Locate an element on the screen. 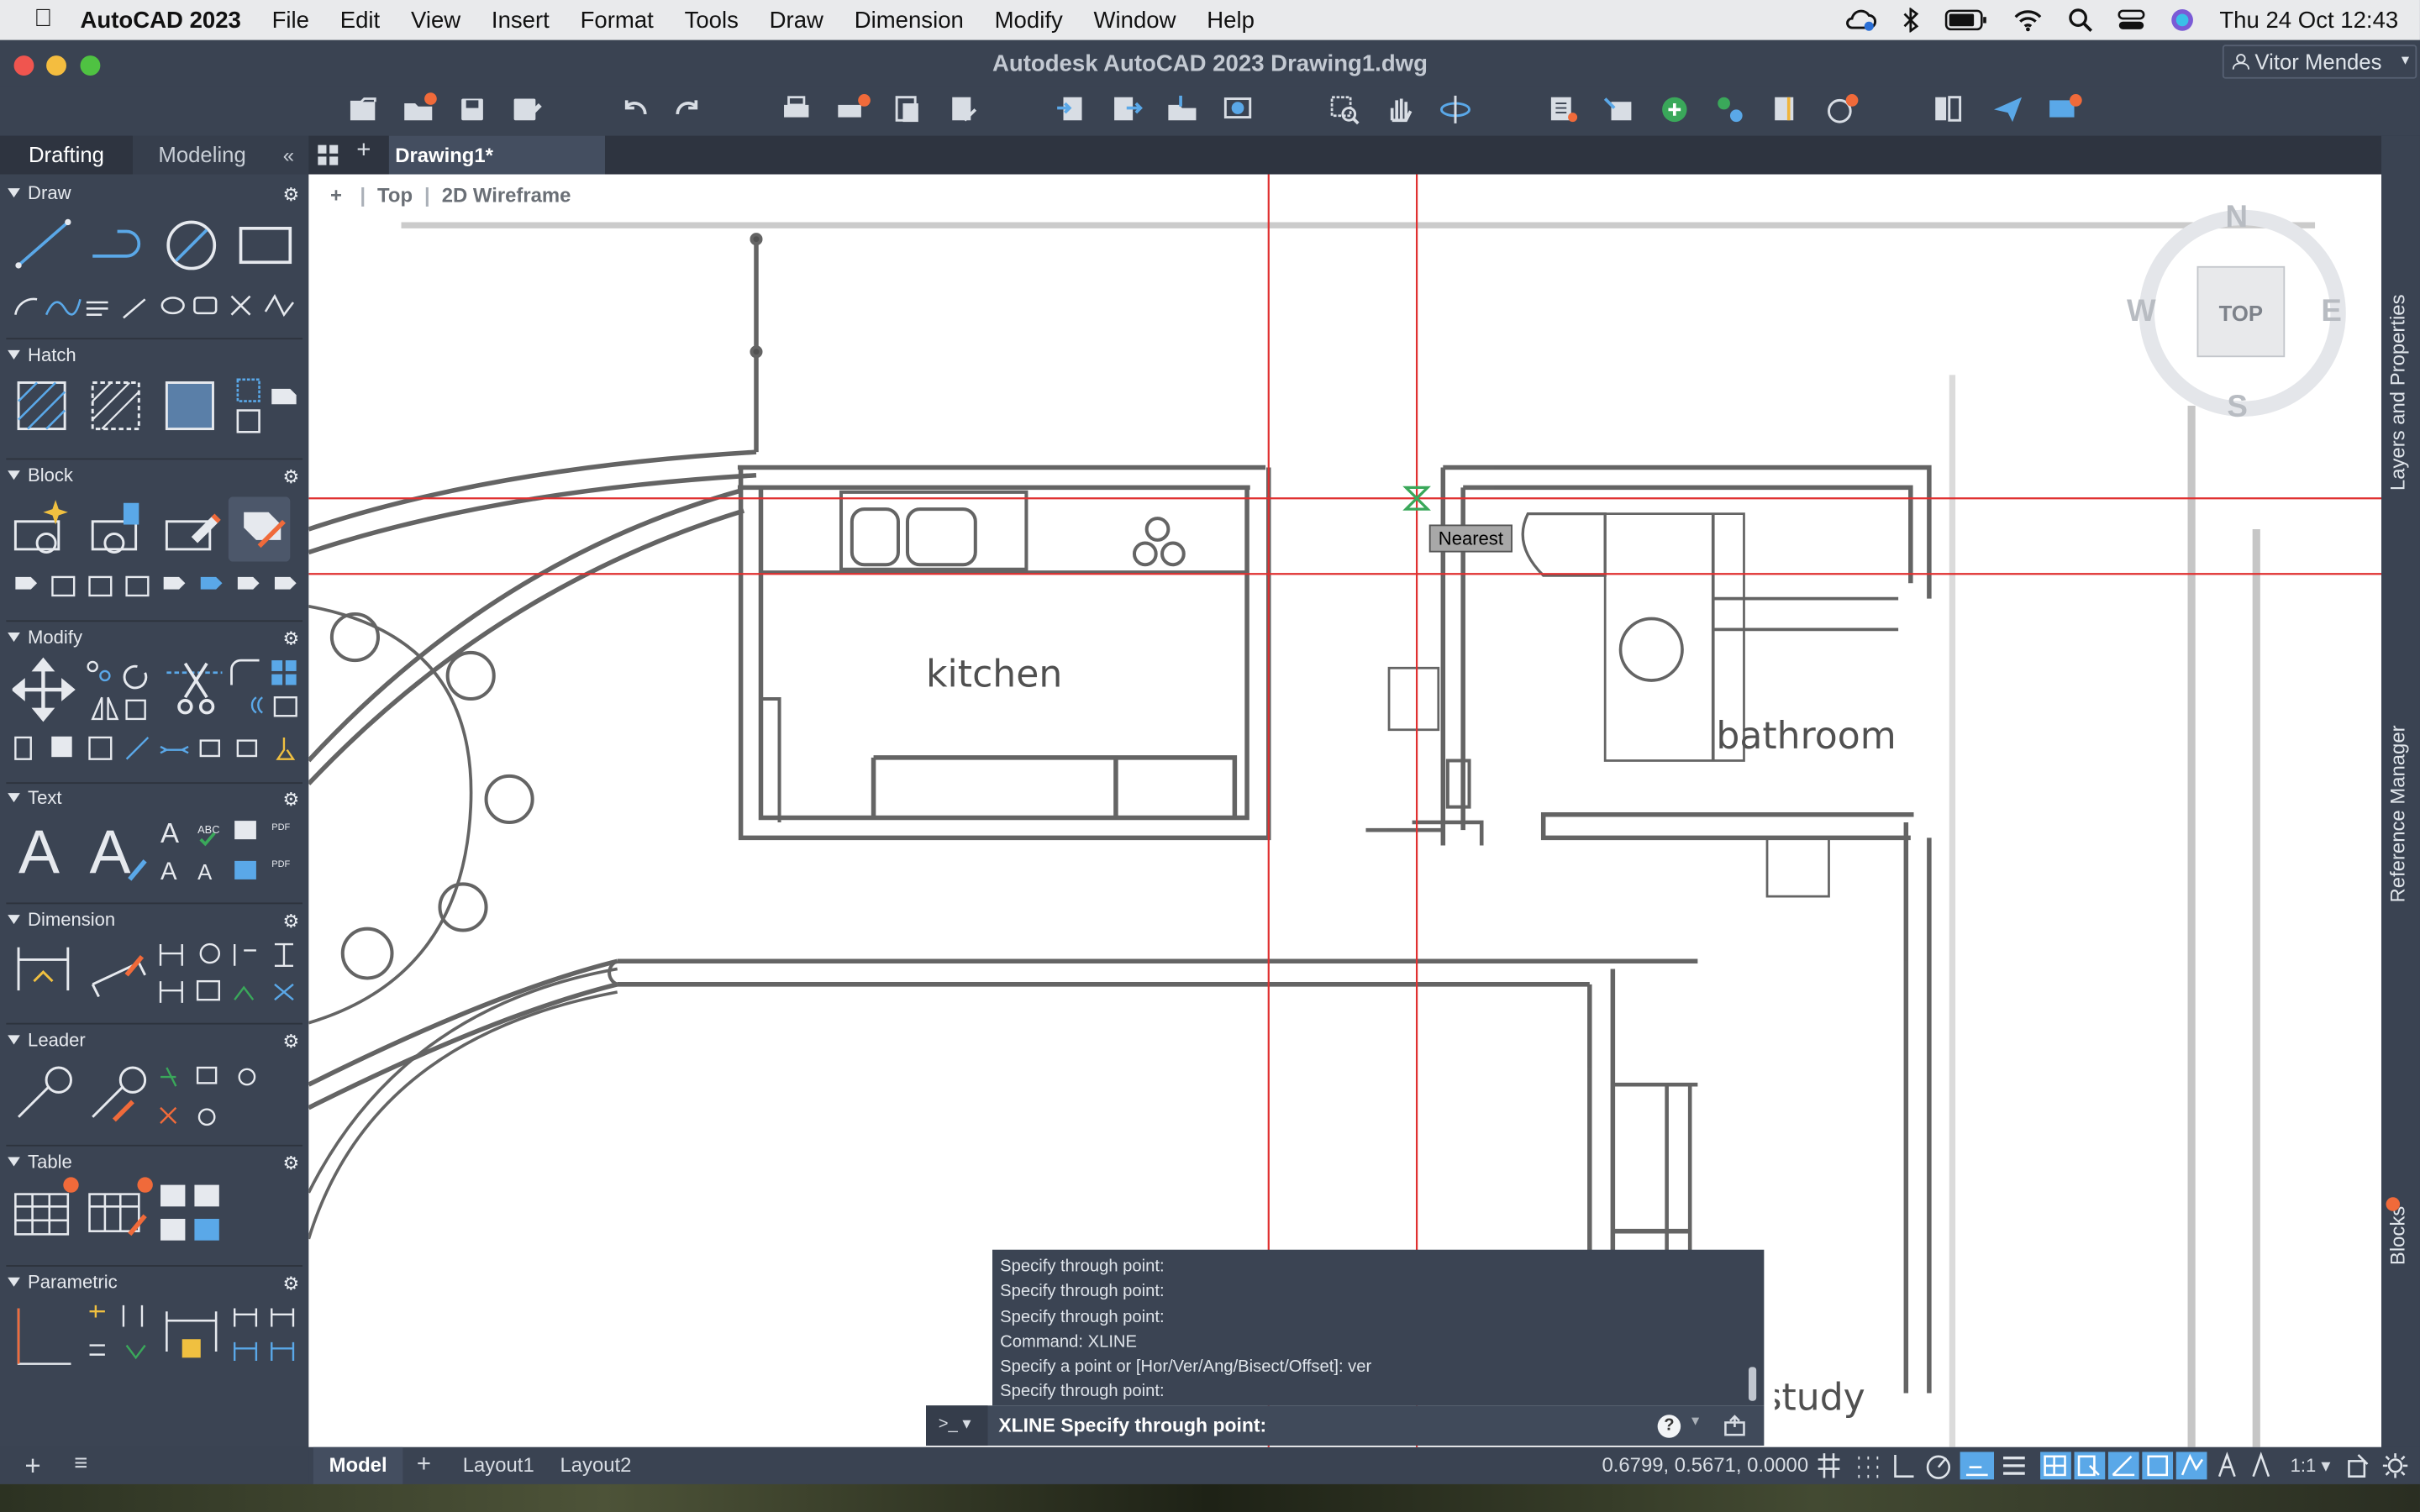 Image resolution: width=2420 pixels, height=1512 pixels. section-draw: Draw ⚙ is located at coordinates (154, 192).